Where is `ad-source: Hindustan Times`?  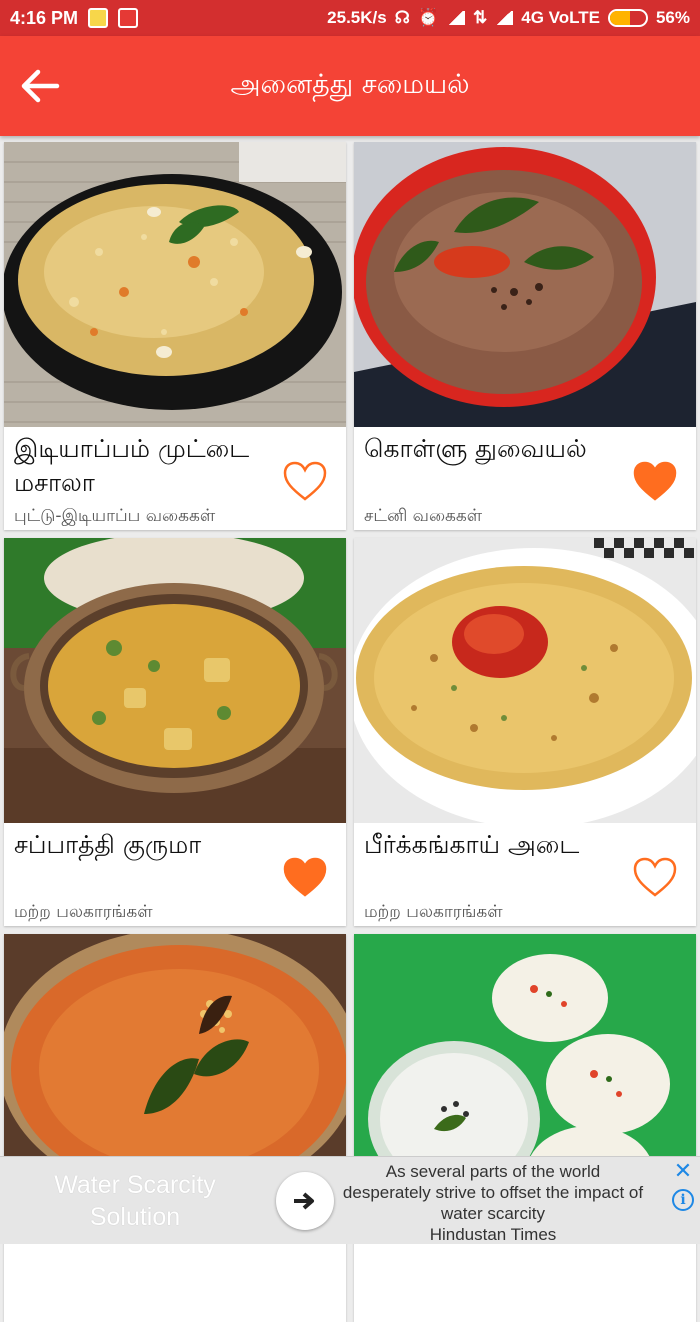
ad-source: Hindustan Times is located at coordinates (493, 1234).